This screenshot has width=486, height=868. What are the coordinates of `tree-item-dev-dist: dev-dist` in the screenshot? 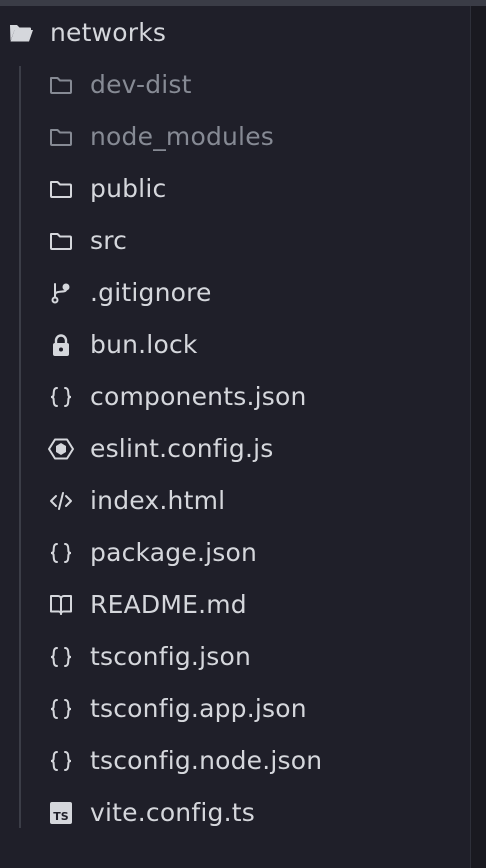 It's located at (233, 85).